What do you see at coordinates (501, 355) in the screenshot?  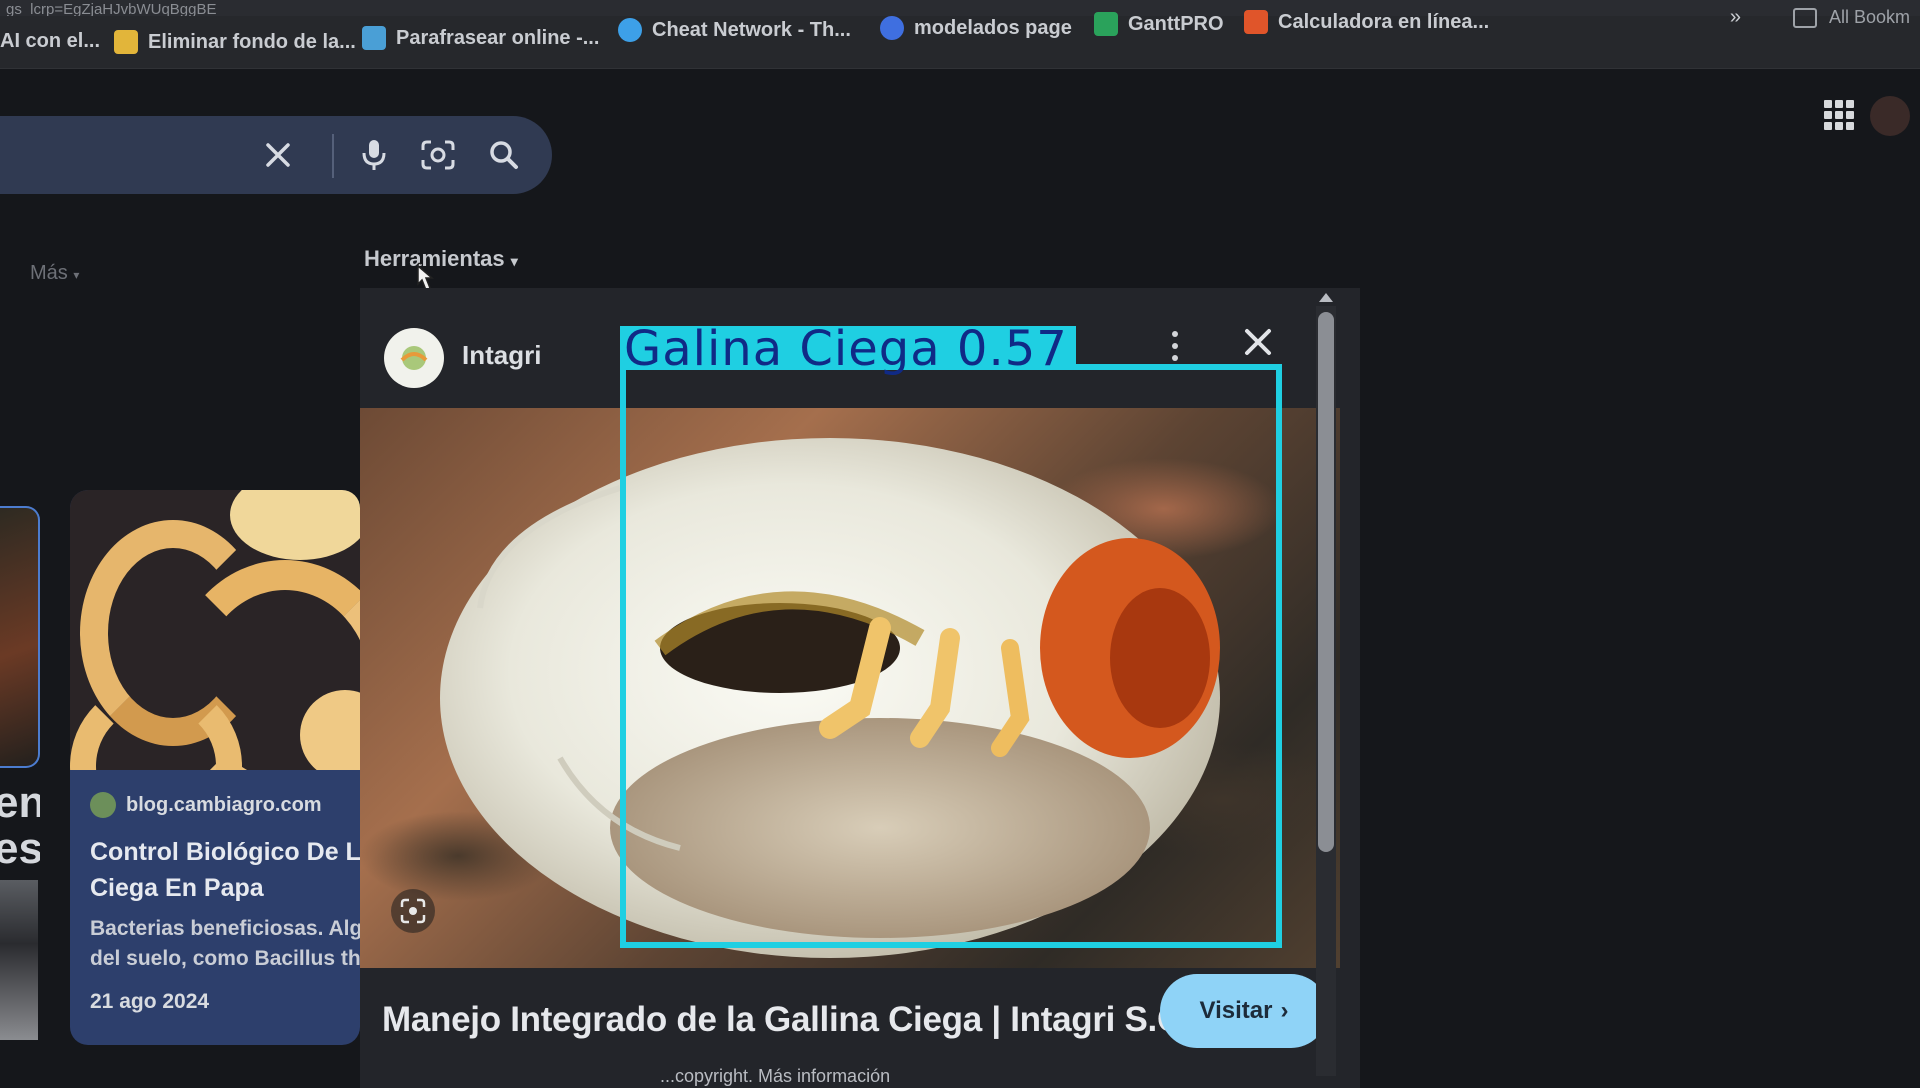 I see `preview-source-name: Intagri` at bounding box center [501, 355].